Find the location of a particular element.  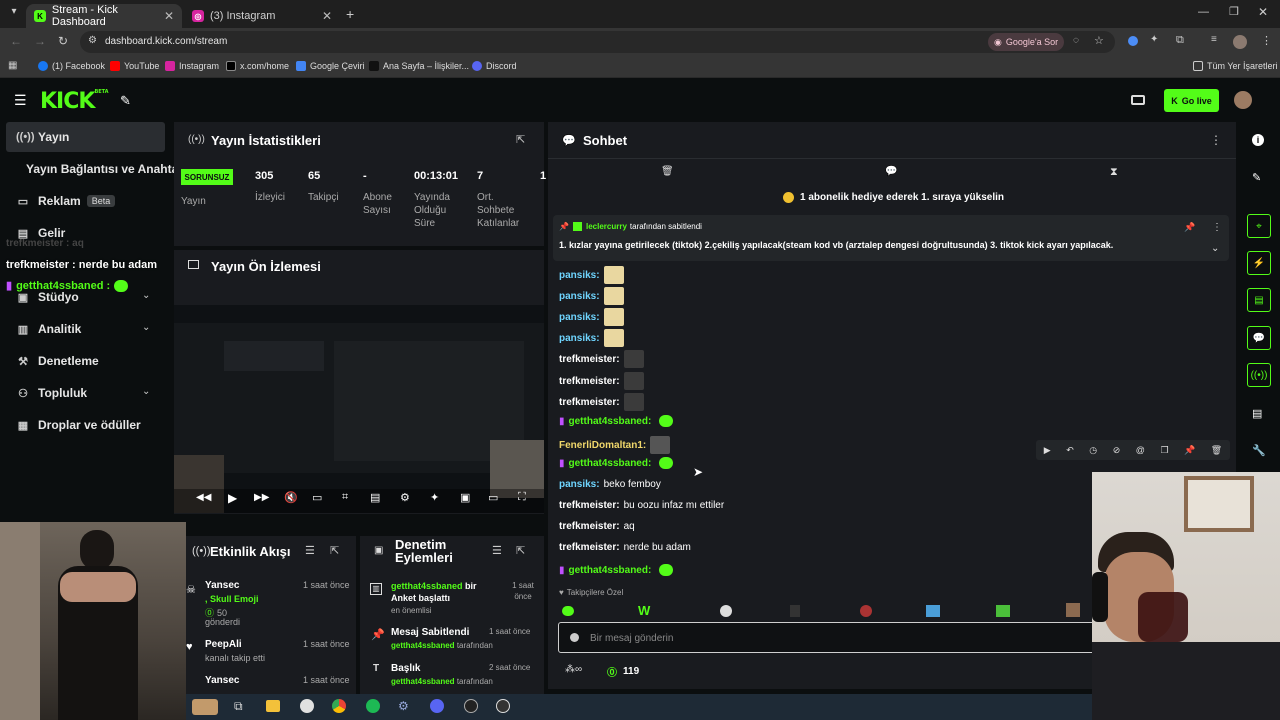

file-explorer-icon is located at coordinates (273, 706).